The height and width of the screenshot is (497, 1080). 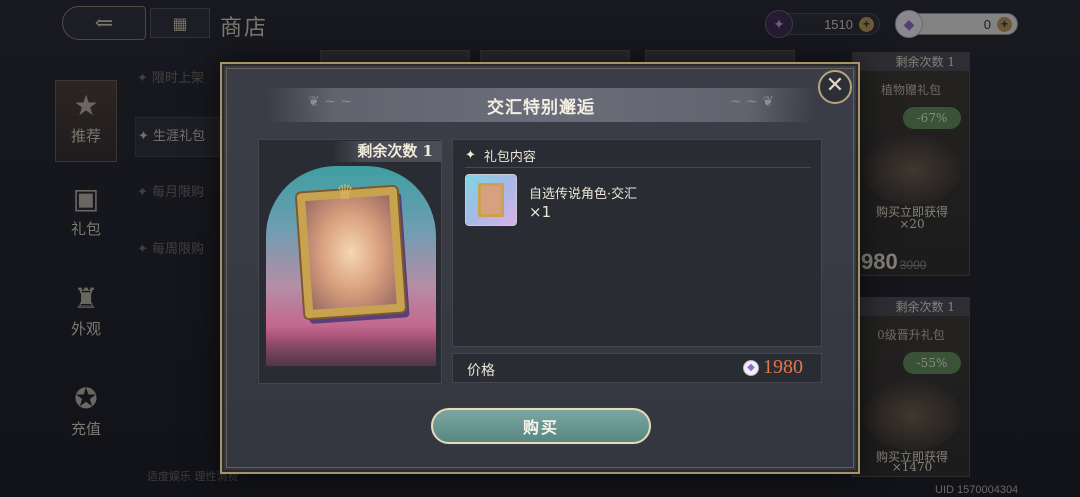 What do you see at coordinates (751, 102) in the screenshot?
I see `ornament-icon: ~ ~ ❦` at bounding box center [751, 102].